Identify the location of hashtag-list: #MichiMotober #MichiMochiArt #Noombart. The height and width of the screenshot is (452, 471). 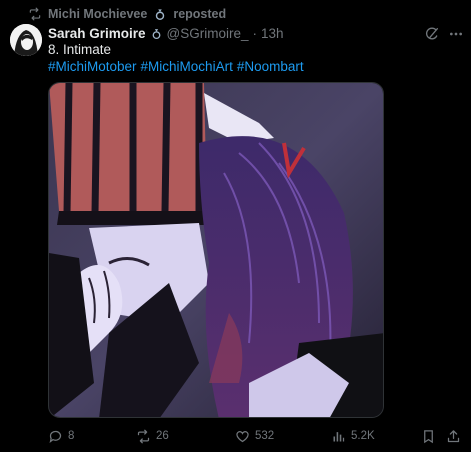
(176, 66).